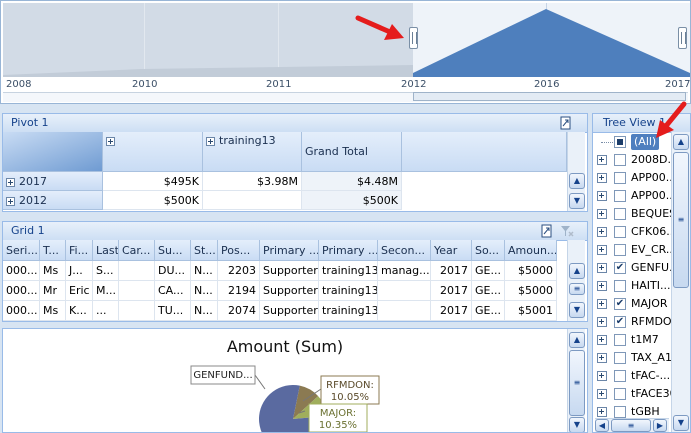 This screenshot has height=433, width=691. I want to click on grid-cell: $5001, so click(531, 311).